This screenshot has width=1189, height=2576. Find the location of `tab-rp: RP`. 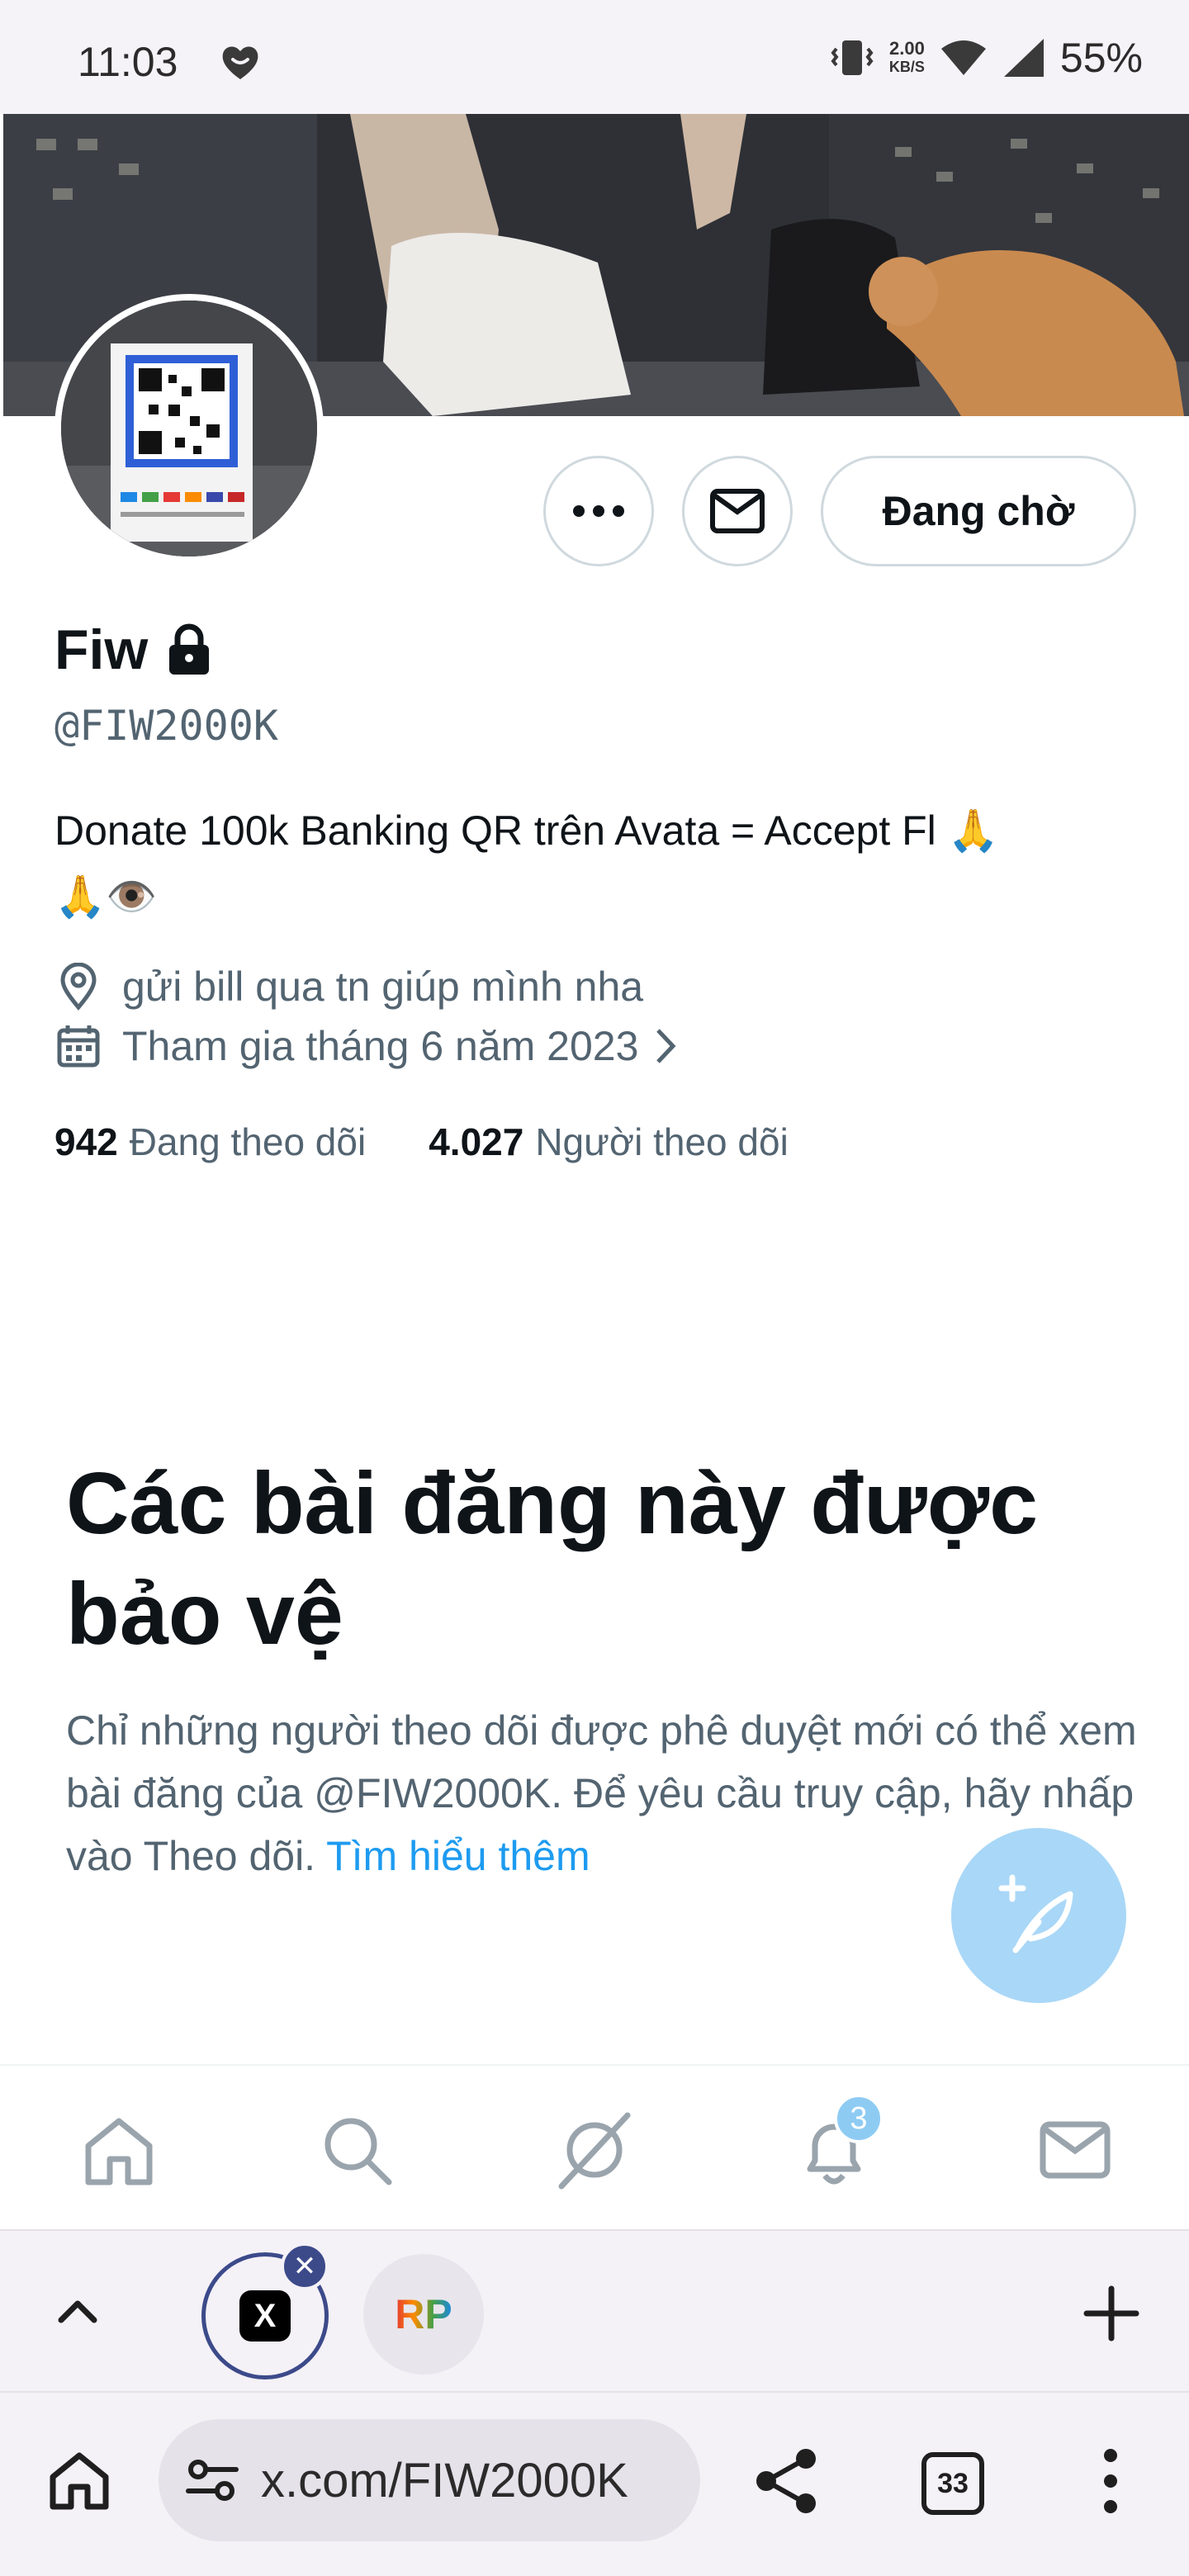

tab-rp: RP is located at coordinates (423, 2314).